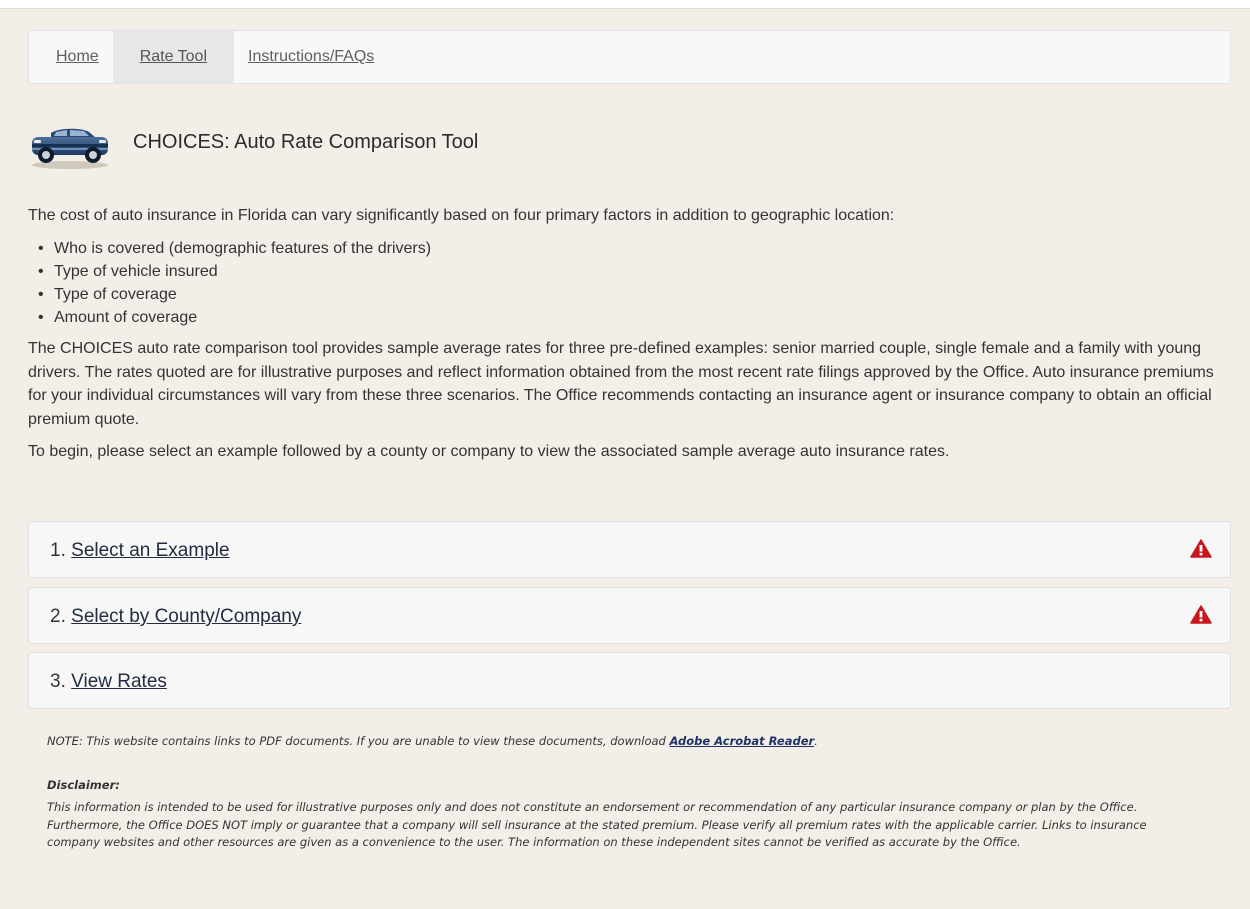 This screenshot has width=1250, height=909. I want to click on select-example-link: Select an Example, so click(150, 550).